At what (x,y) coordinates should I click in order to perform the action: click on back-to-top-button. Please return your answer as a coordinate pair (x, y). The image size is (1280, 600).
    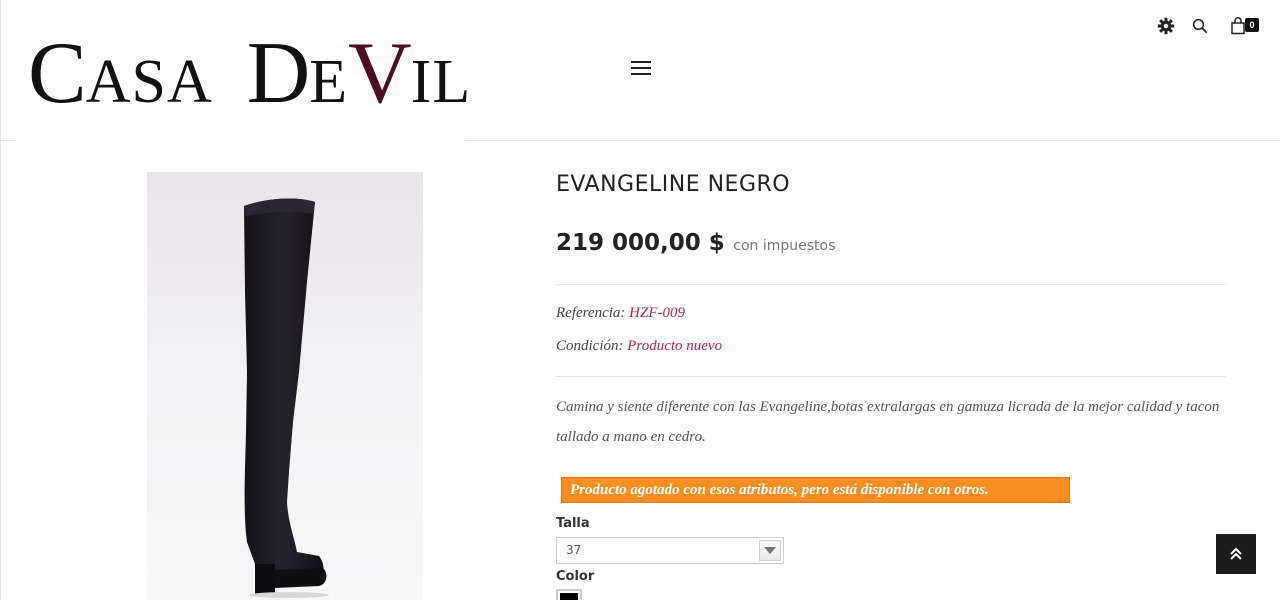
    Looking at the image, I should click on (1236, 554).